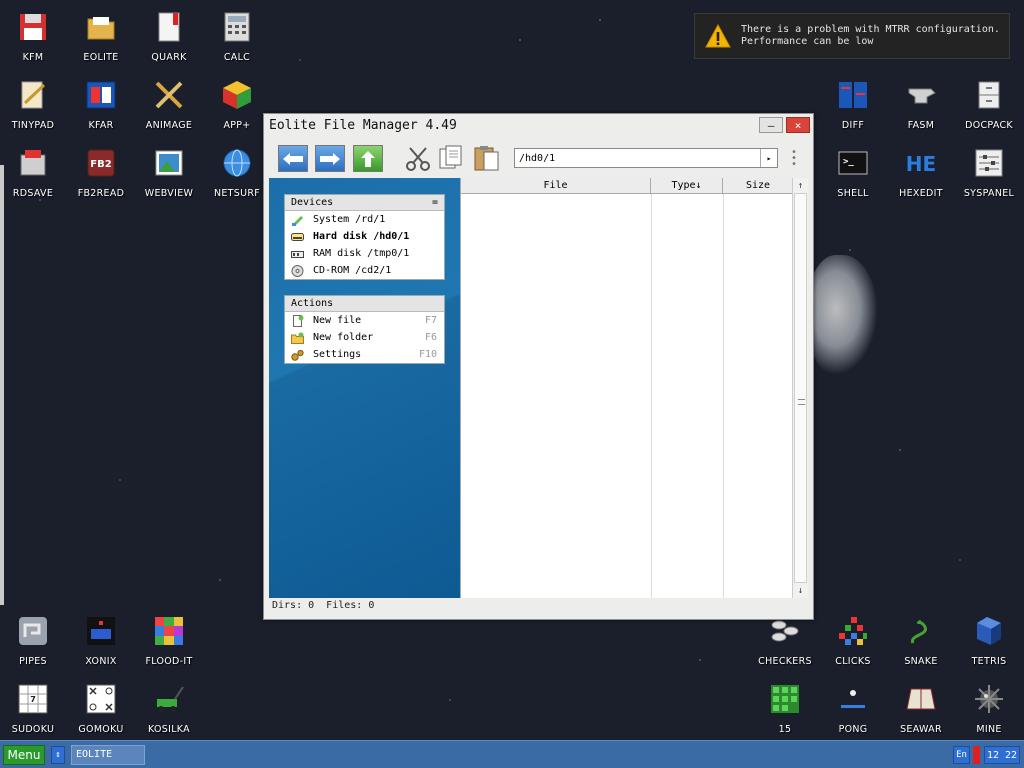 The image size is (1024, 768). I want to click on notebook-icon, so click(169, 27).